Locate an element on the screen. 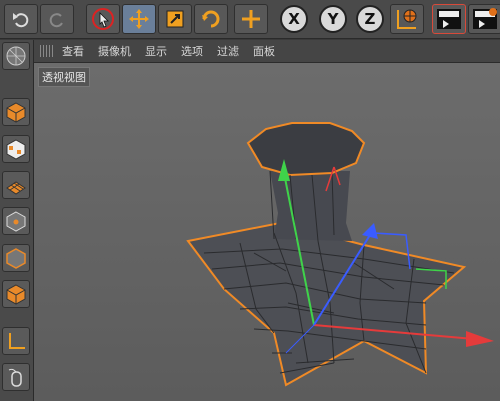 This screenshot has width=500, height=401. left-toolbar is located at coordinates (17, 220).